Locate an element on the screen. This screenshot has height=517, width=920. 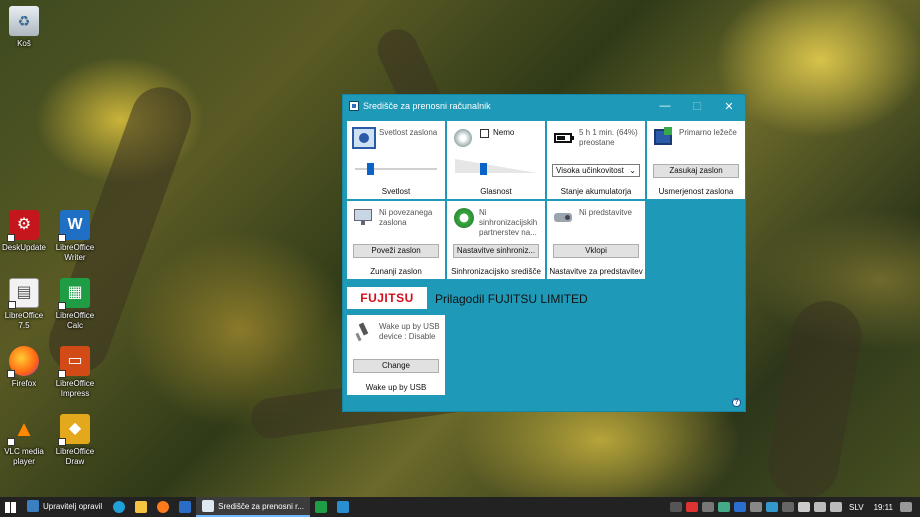
calc-icon: ▦ is located at coordinates (74, 294).